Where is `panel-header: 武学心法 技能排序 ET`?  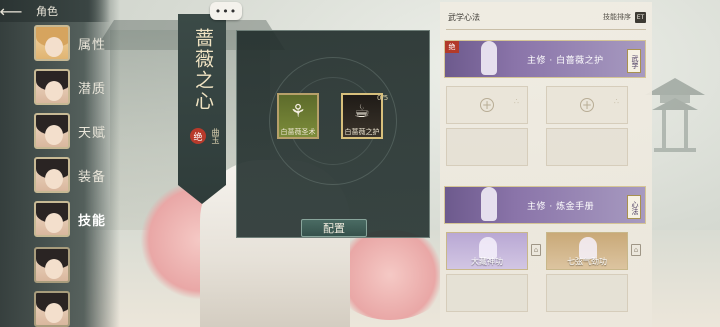 panel-header: 武学心法 技能排序 ET is located at coordinates (547, 17).